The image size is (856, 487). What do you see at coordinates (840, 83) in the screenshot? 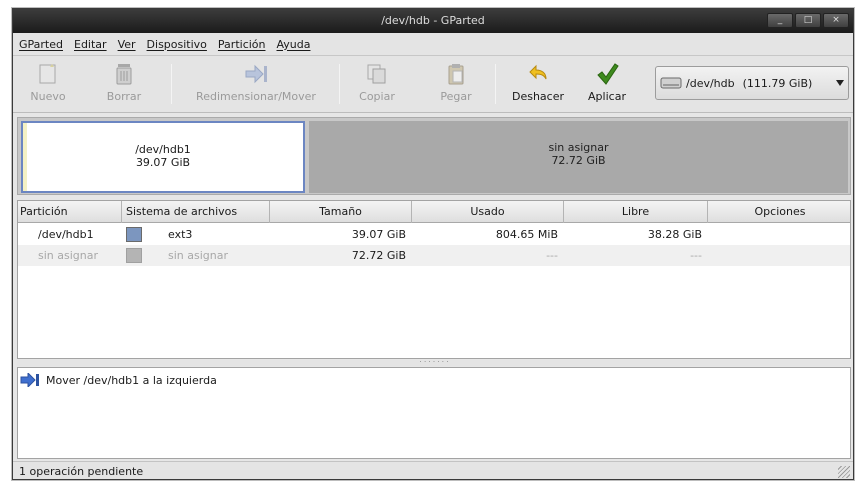
I see `dropdown-arrow-icon` at bounding box center [840, 83].